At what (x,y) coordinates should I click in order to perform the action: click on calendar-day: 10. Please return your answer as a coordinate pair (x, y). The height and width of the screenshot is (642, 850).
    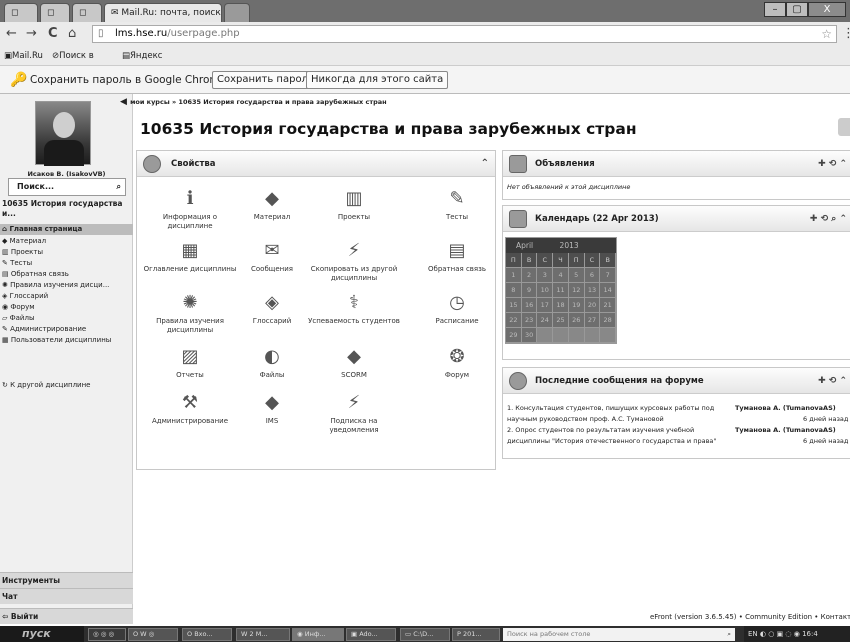
    Looking at the image, I should click on (545, 290).